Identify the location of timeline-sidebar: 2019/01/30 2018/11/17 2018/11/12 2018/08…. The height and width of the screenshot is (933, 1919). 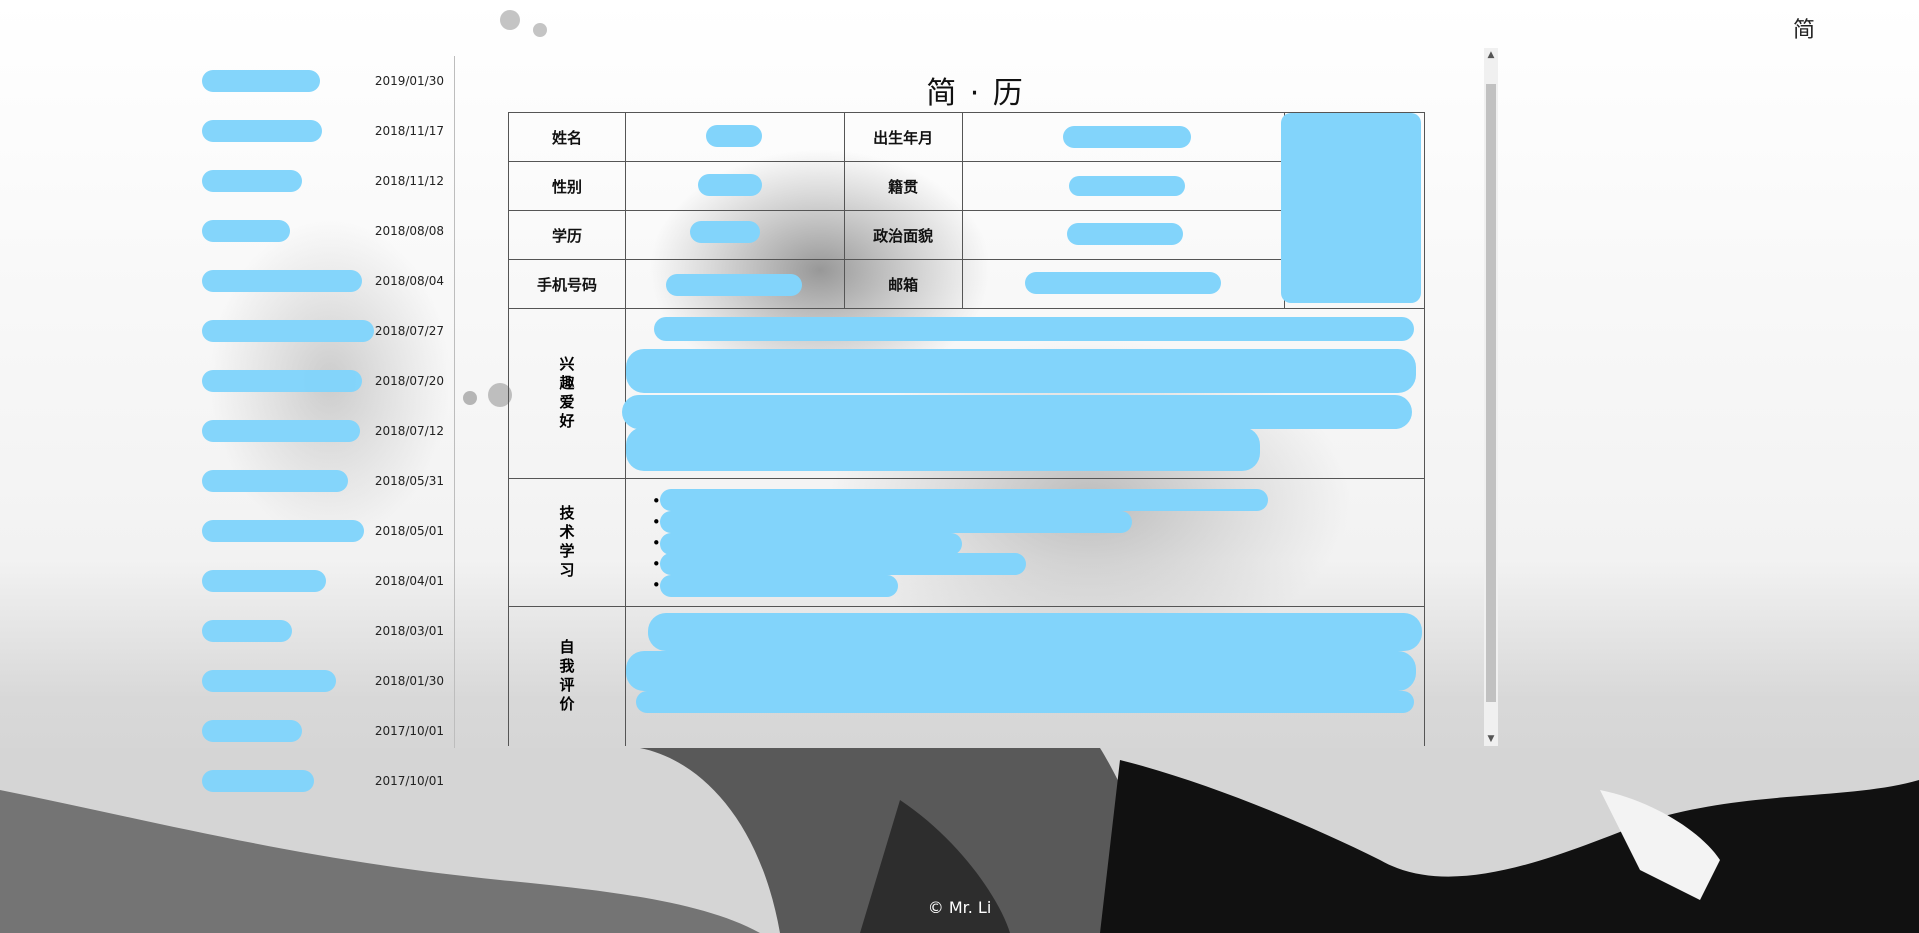
(322, 424).